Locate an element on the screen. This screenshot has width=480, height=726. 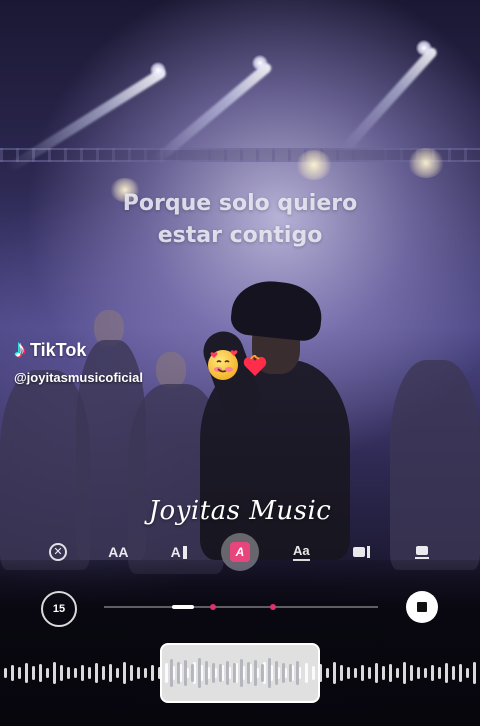
cowboy-hat is located at coordinates (277, 310).